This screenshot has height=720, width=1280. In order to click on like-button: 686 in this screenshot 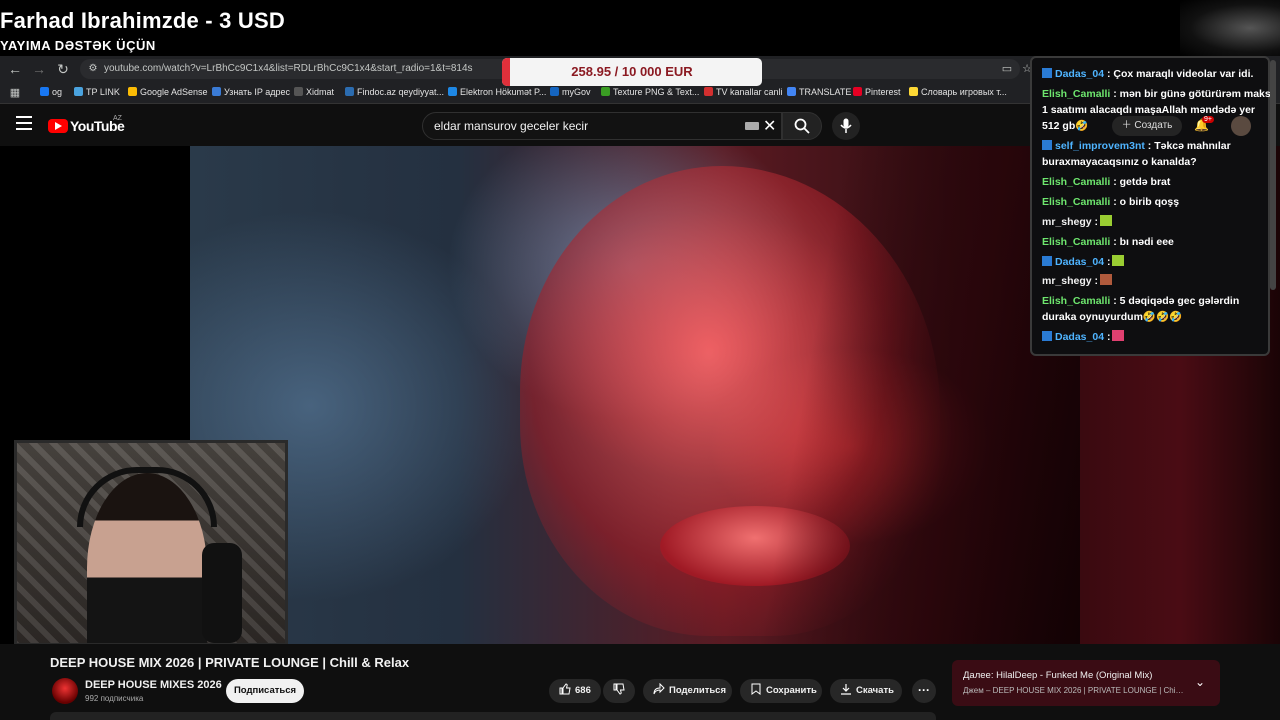, I will do `click(575, 691)`.